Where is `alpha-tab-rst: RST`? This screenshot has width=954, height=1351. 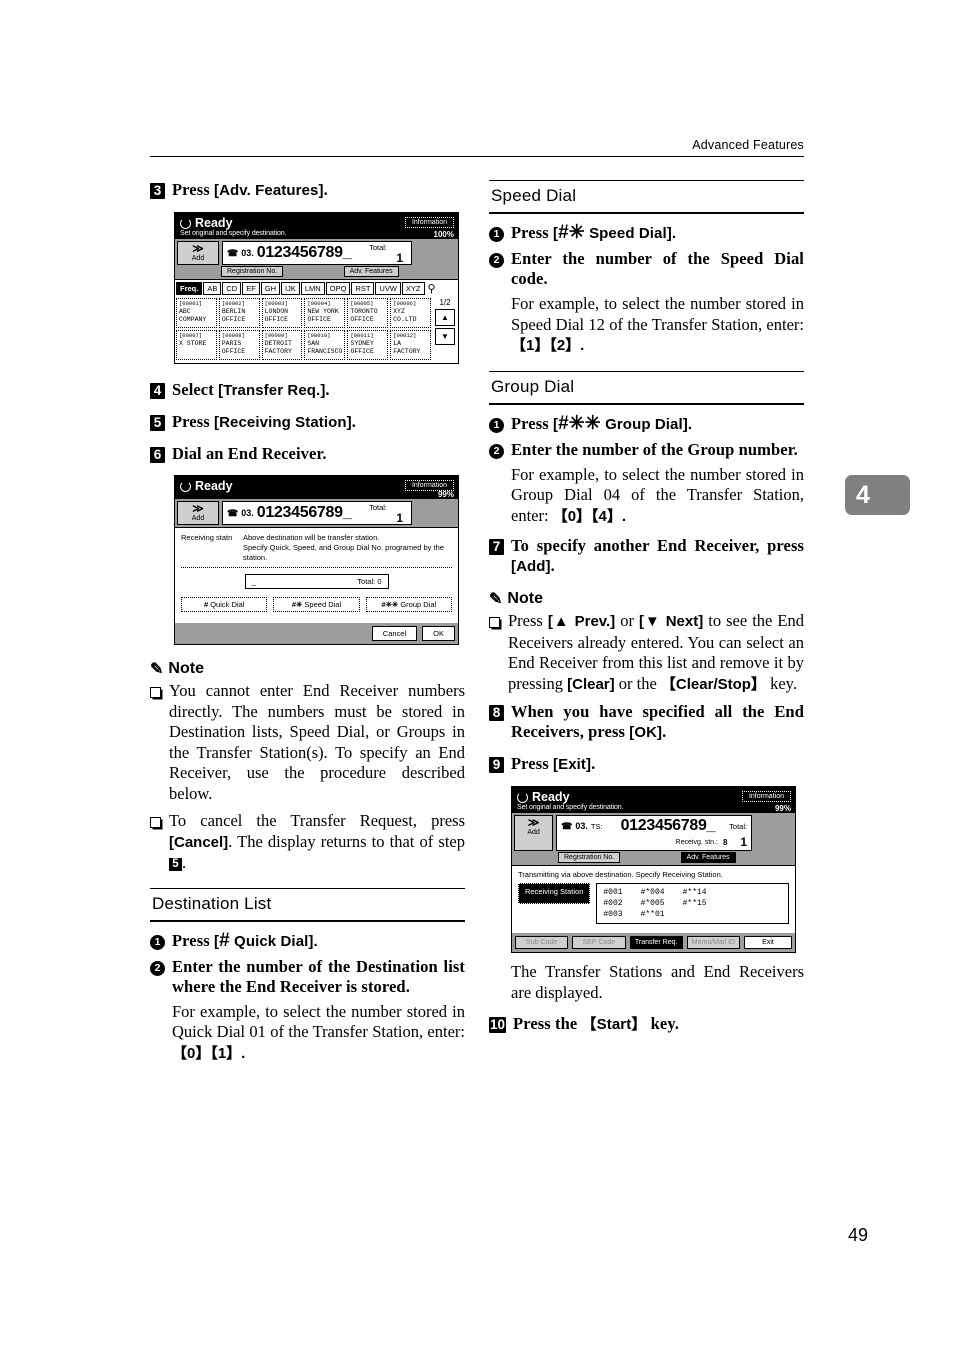
alpha-tab-rst: RST is located at coordinates (363, 288).